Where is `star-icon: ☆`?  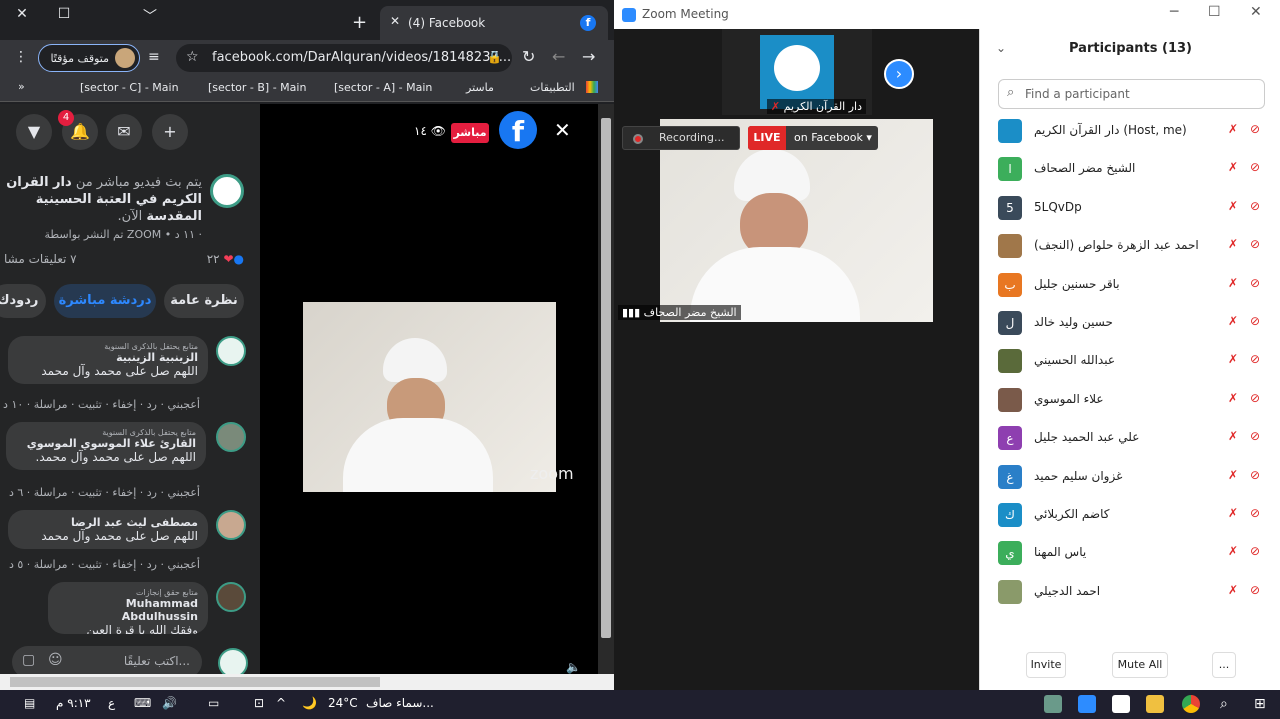 star-icon: ☆ is located at coordinates (192, 57).